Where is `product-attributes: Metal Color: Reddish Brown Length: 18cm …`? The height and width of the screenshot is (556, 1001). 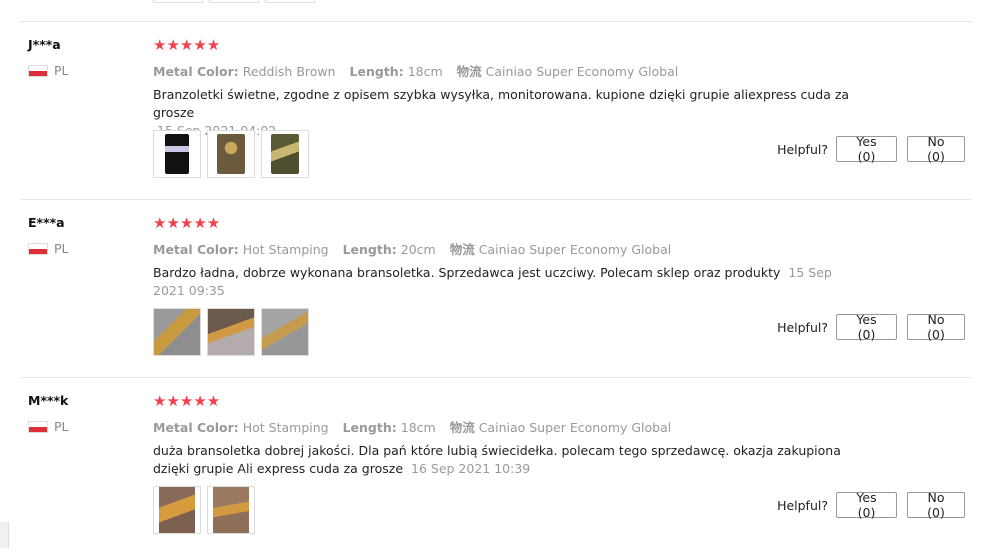
product-attributes: Metal Color: Reddish Brown Length: 18cm … is located at coordinates (415, 70).